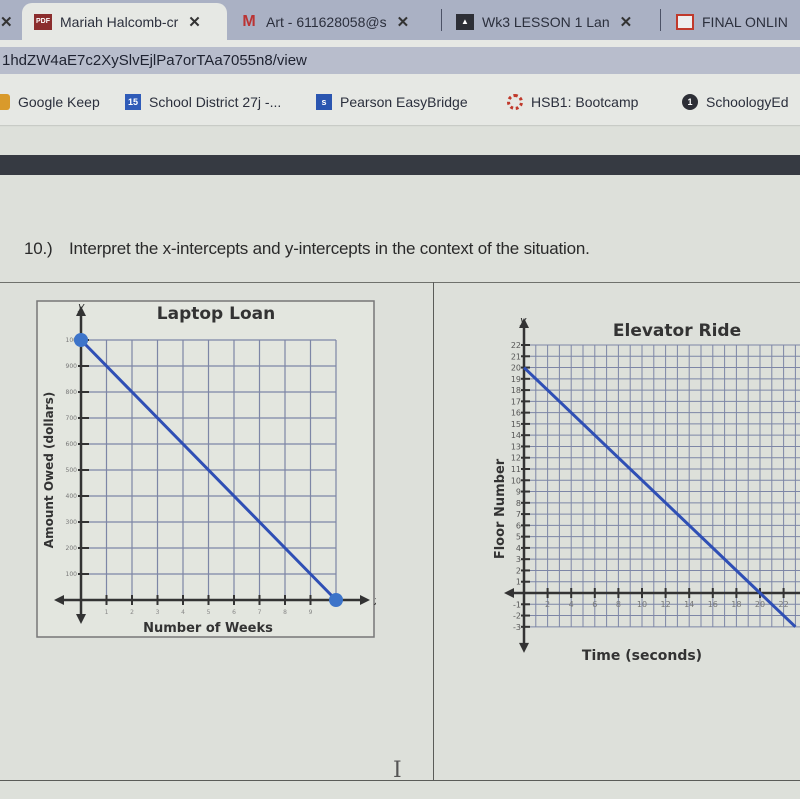  I want to click on canvas-icon, so click(515, 102).